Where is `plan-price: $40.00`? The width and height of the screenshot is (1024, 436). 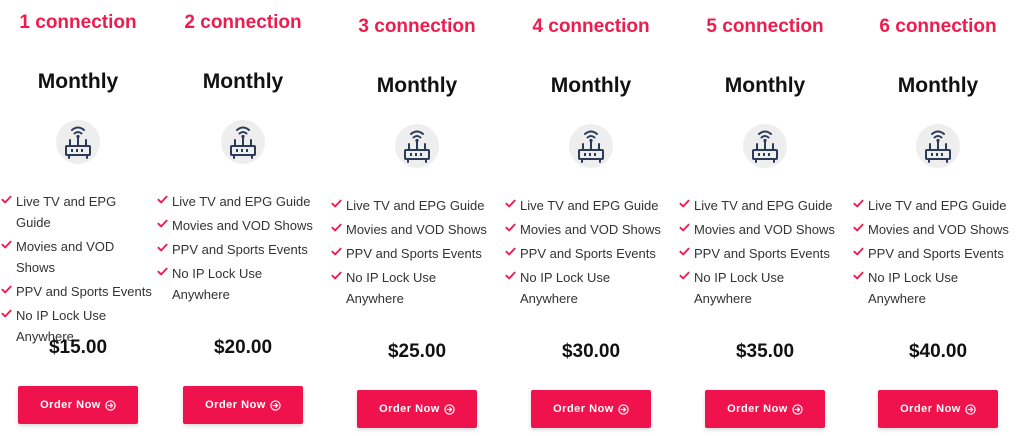 plan-price: $40.00 is located at coordinates (938, 351).